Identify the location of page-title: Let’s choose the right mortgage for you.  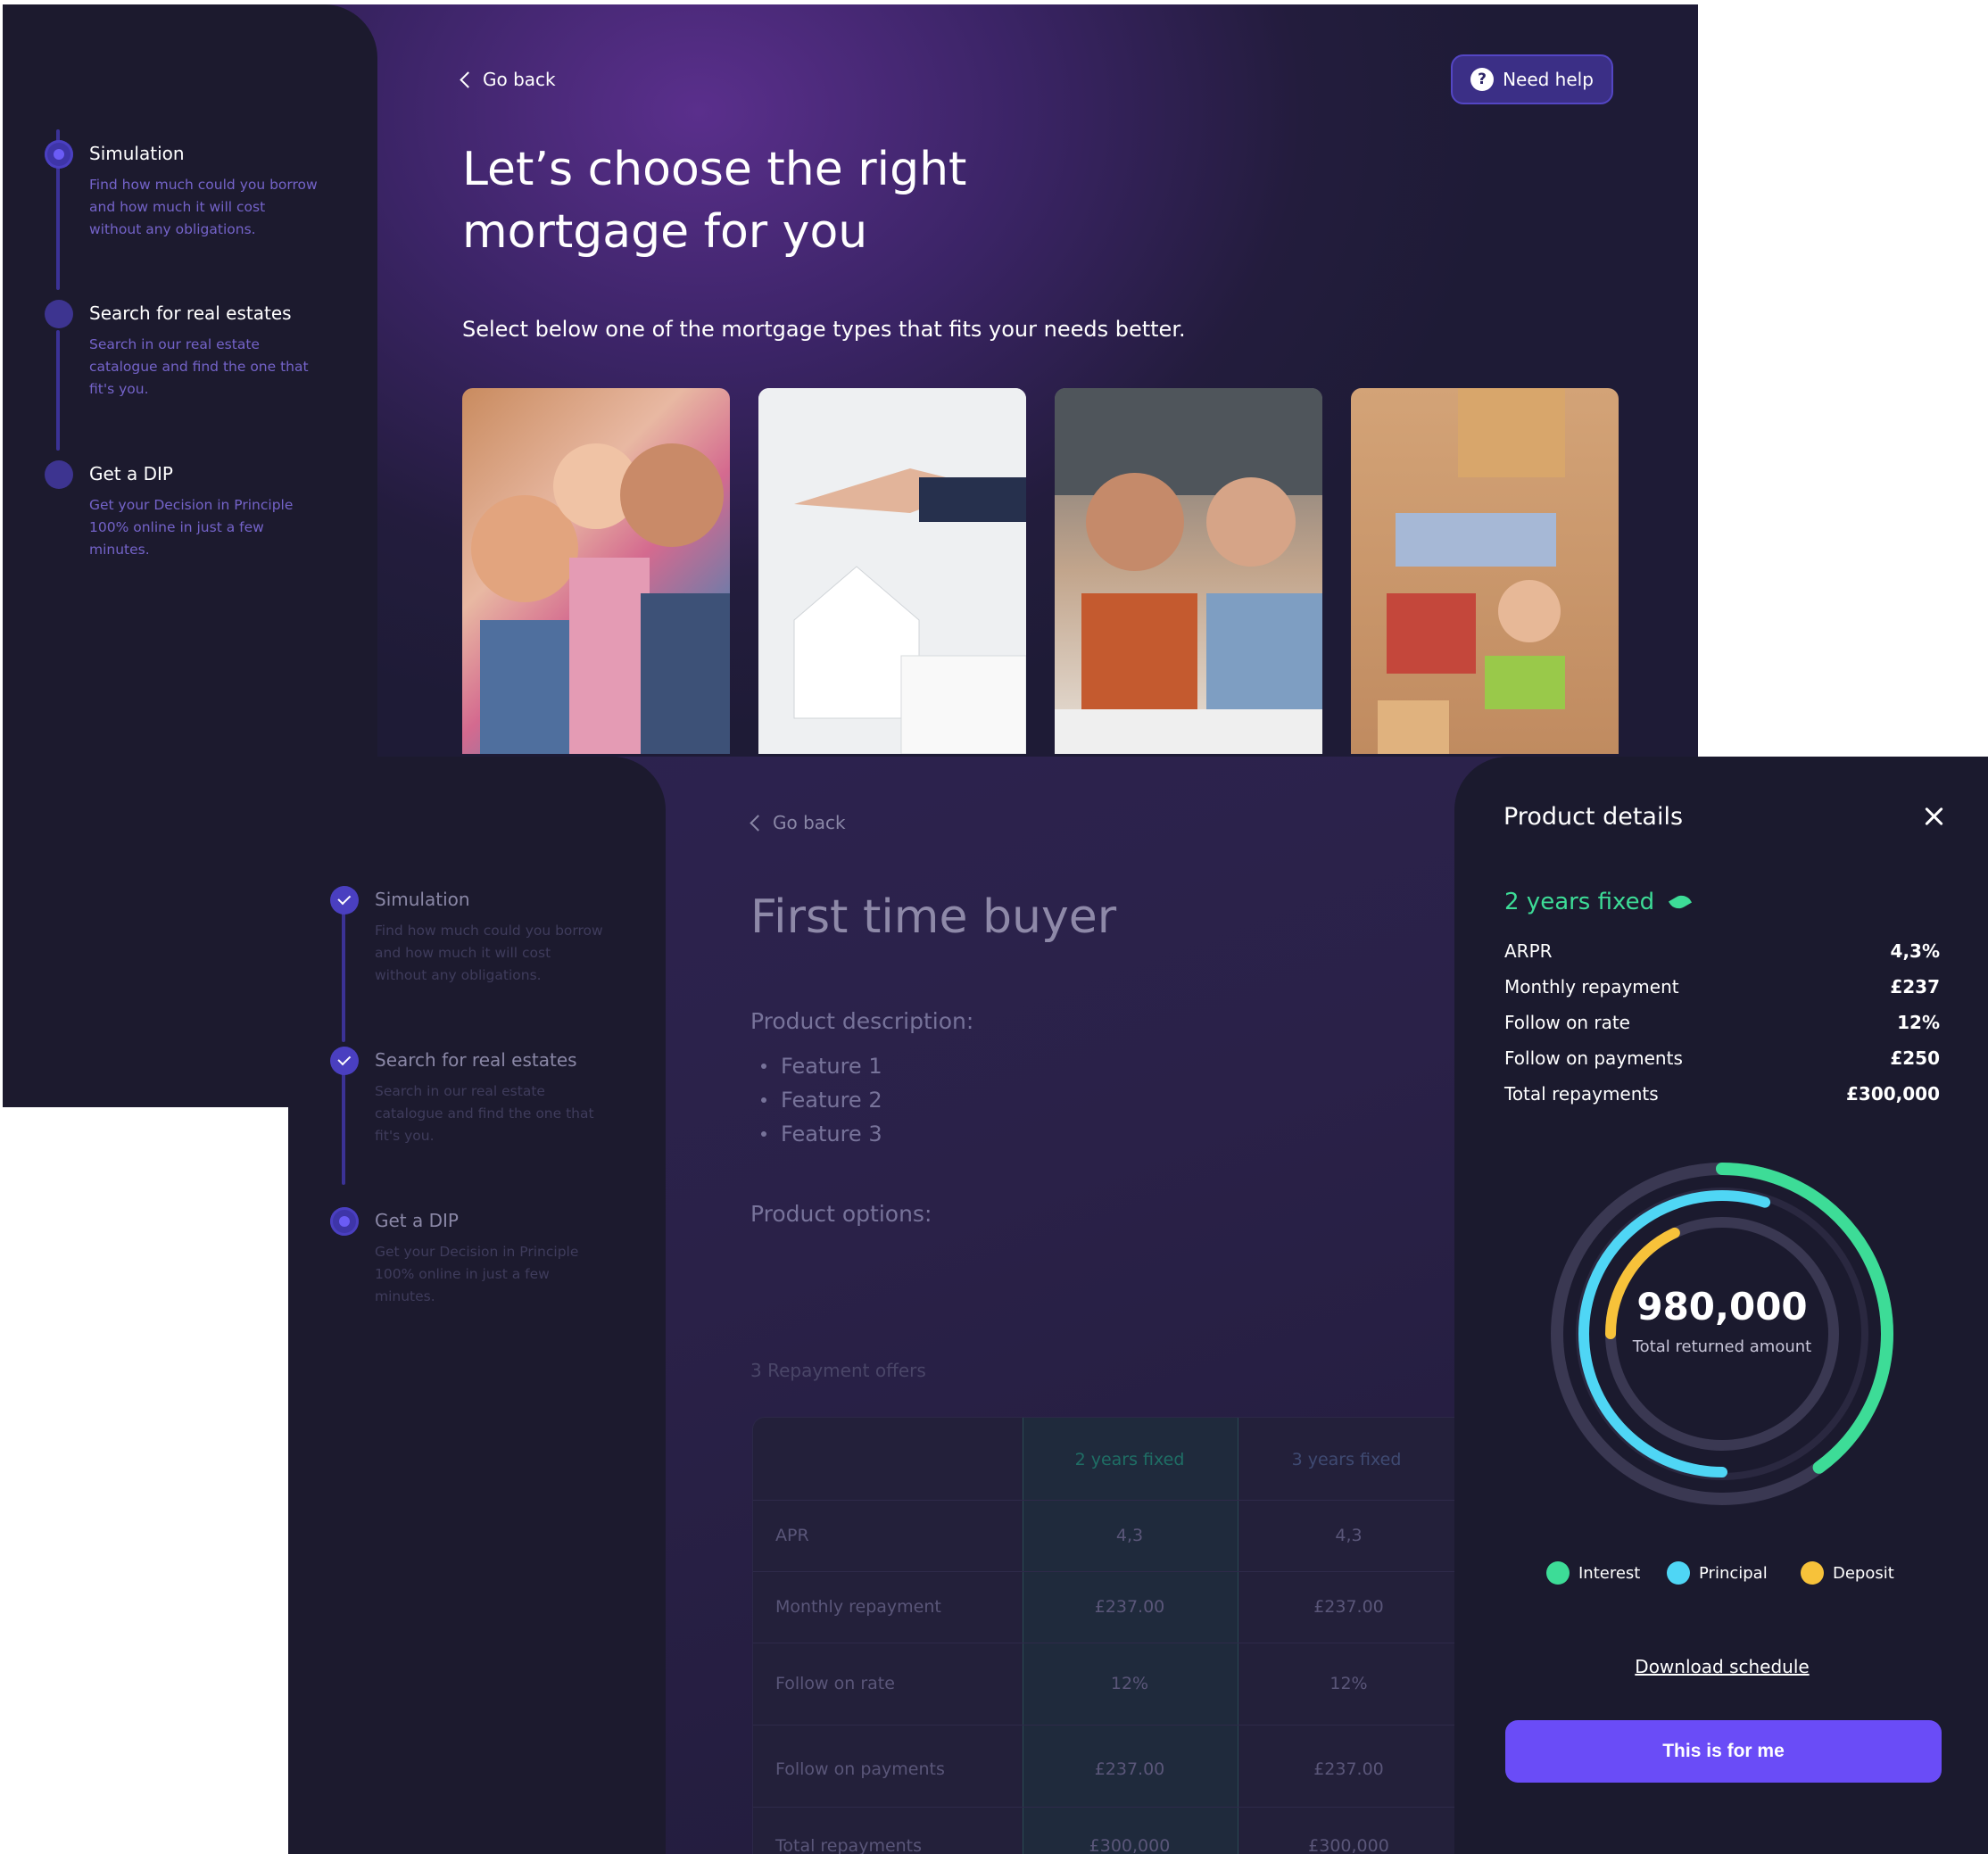
(714, 201).